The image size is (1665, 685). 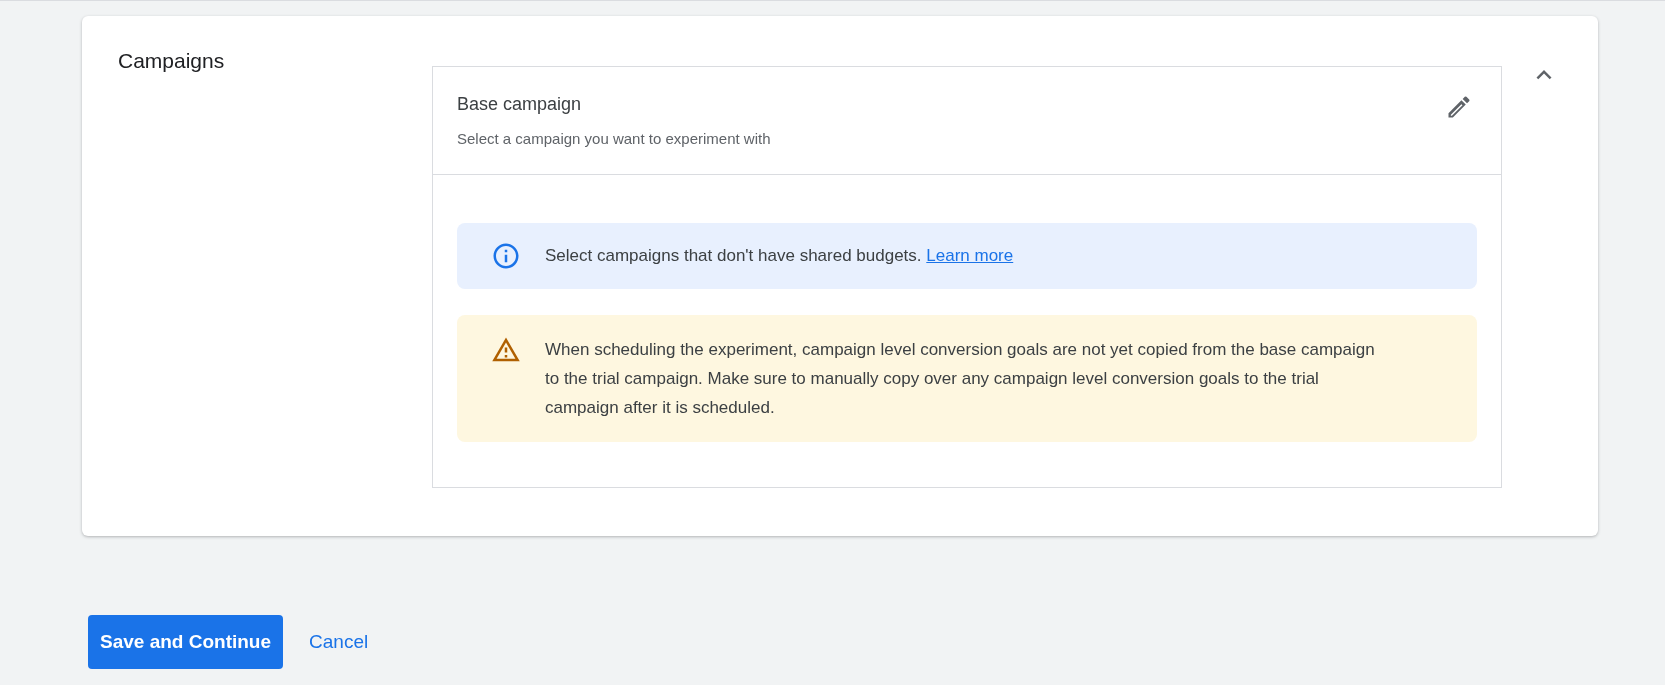 I want to click on panel-title: Base campaign, so click(x=520, y=104).